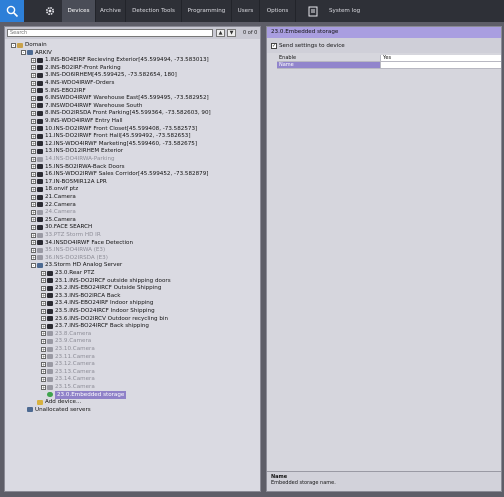  Describe the element at coordinates (441, 58) in the screenshot. I see `property-value: Yes` at that location.